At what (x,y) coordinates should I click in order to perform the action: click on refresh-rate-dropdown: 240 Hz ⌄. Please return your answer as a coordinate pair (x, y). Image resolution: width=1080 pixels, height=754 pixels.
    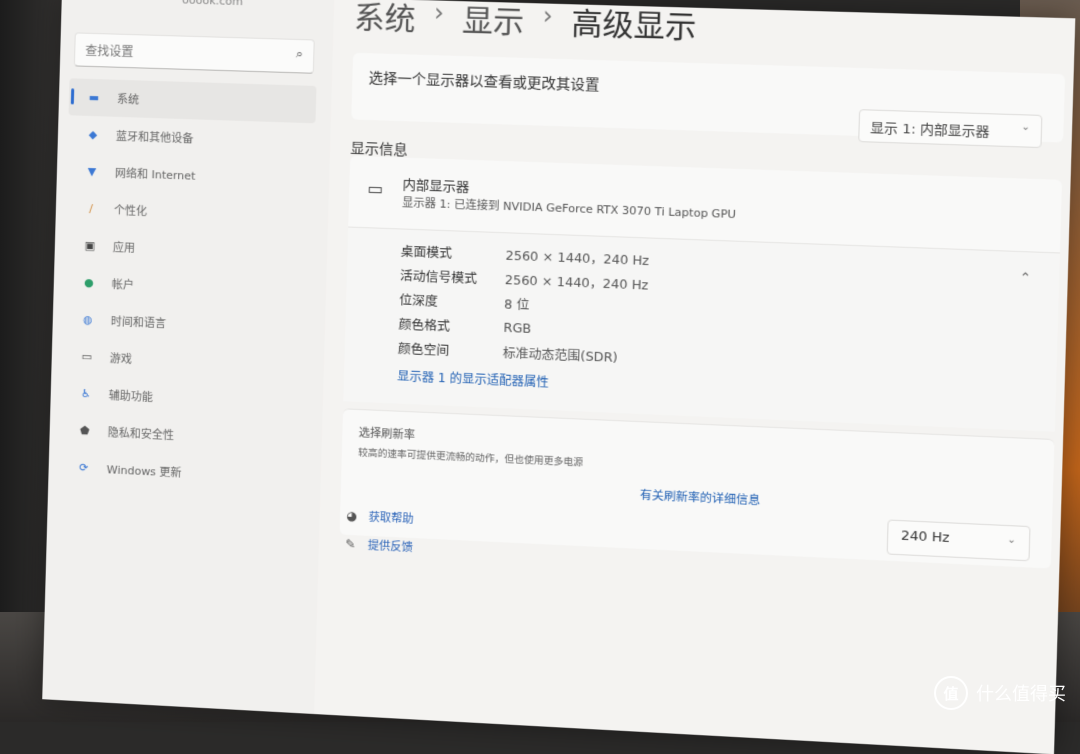
    Looking at the image, I should click on (958, 540).